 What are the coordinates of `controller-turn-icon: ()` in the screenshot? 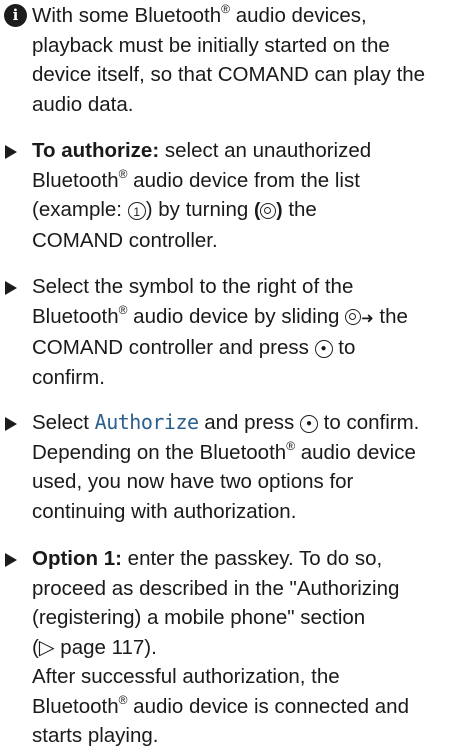 It's located at (268, 211).